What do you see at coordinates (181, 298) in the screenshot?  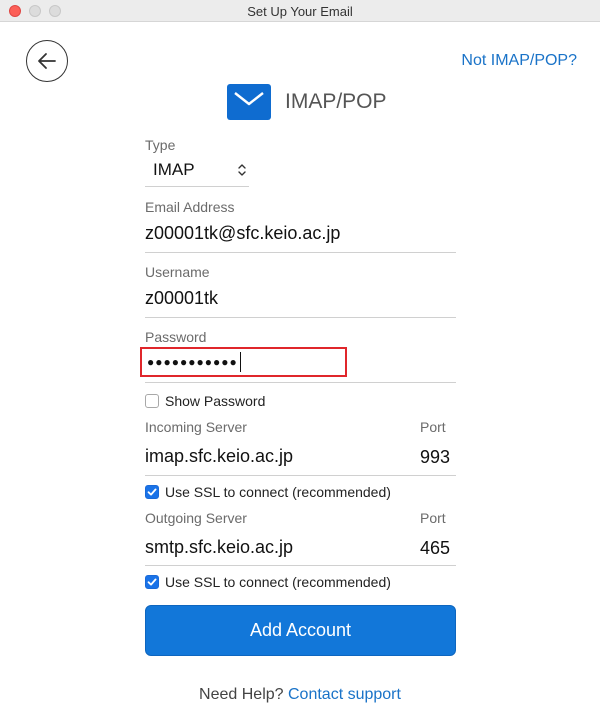 I see `username-field: z00001tk` at bounding box center [181, 298].